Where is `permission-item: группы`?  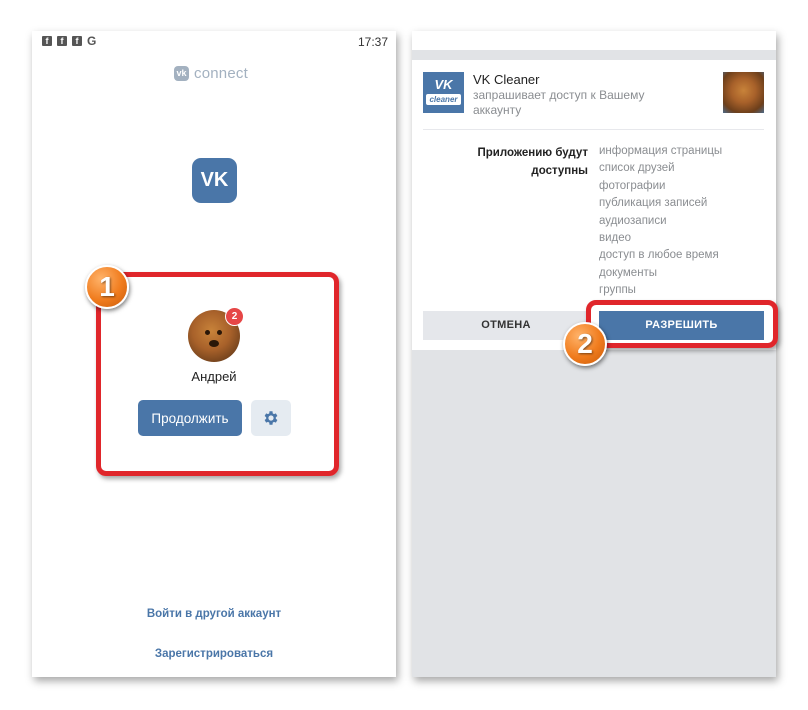 permission-item: группы is located at coordinates (617, 290).